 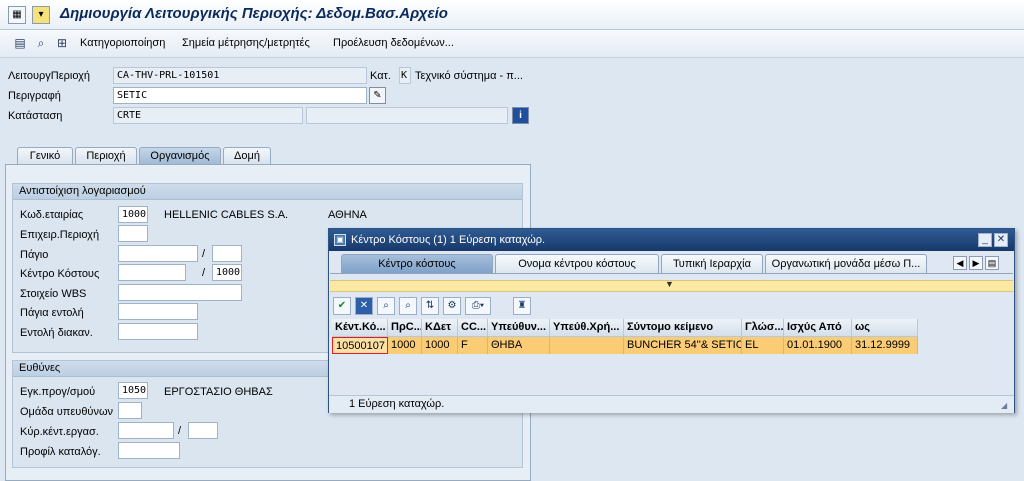 What do you see at coordinates (1004, 405) in the screenshot?
I see `resize-grip-icon: ◢` at bounding box center [1004, 405].